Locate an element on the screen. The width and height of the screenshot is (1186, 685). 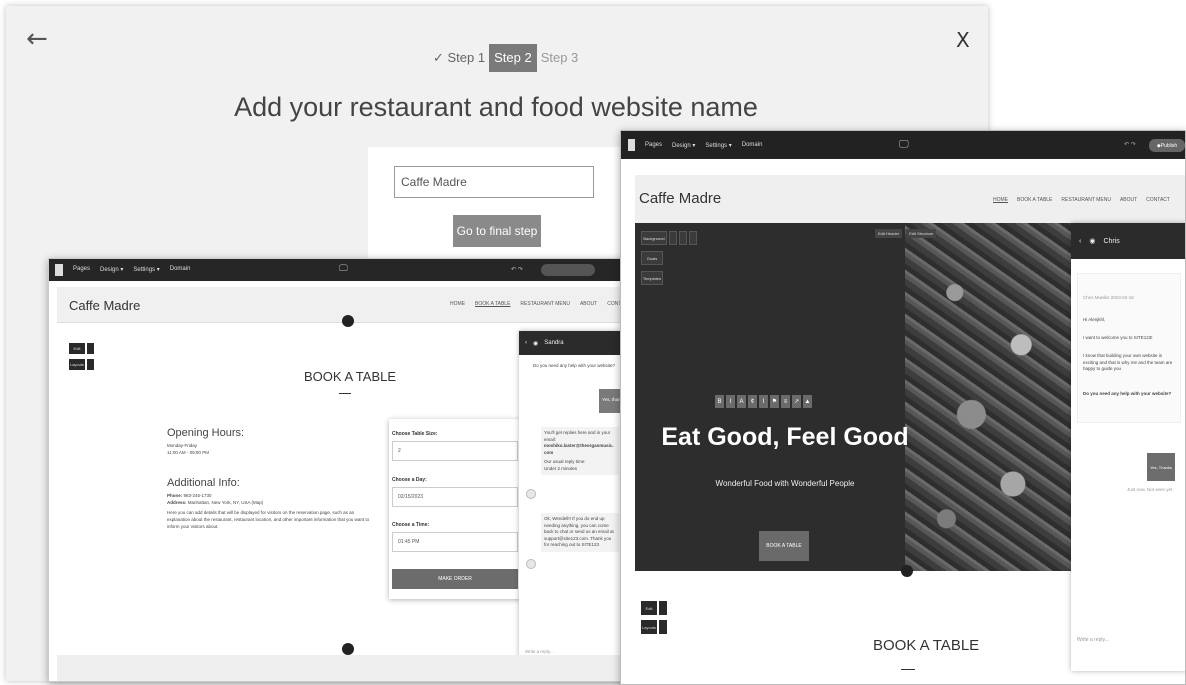
day-label: Choose a Day: is located at coordinates (409, 480).